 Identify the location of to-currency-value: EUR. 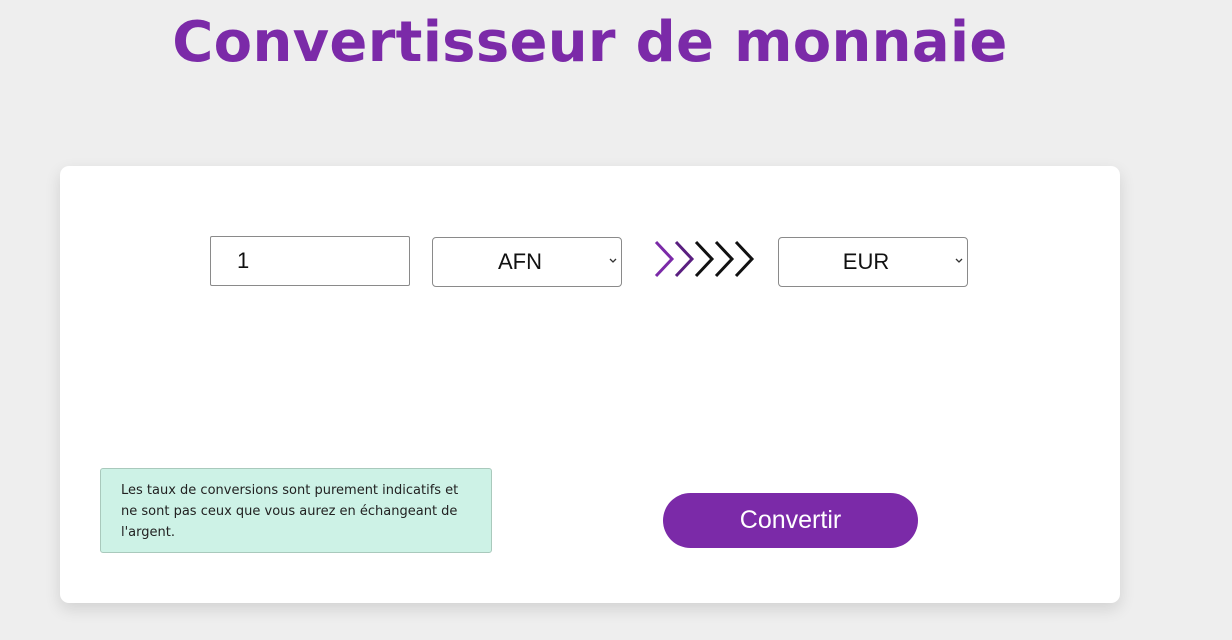
(866, 261).